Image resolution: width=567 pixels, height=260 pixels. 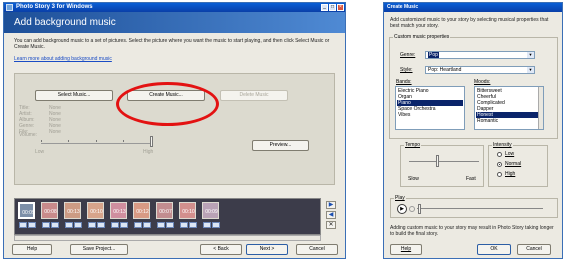 I want to click on stop-icon, so click(x=412, y=209).